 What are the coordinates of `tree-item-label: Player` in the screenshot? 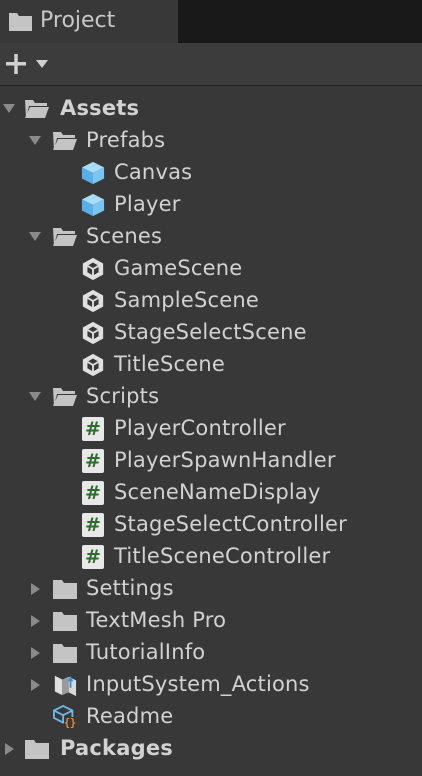 It's located at (147, 204).